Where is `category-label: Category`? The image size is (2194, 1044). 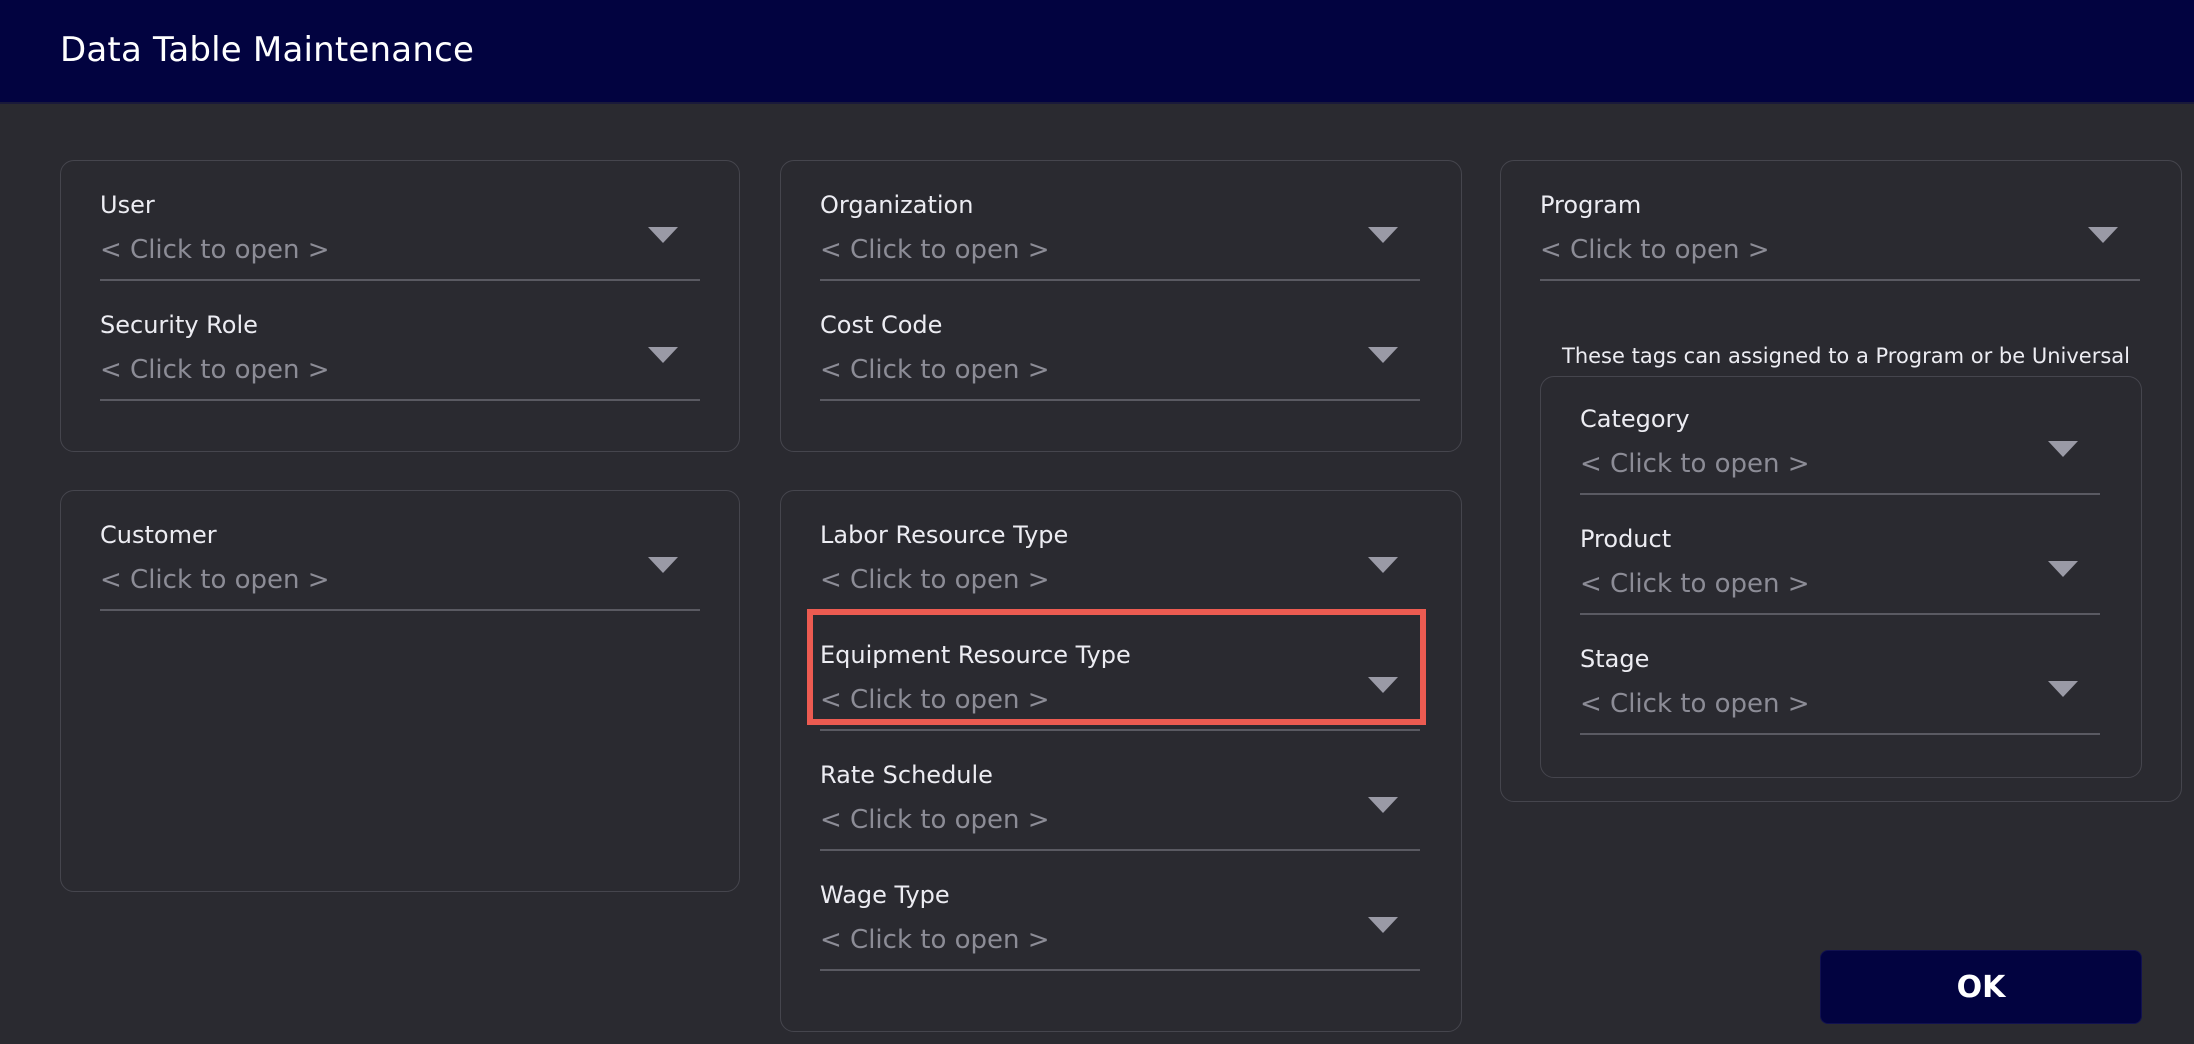
category-label: Category is located at coordinates (1635, 419).